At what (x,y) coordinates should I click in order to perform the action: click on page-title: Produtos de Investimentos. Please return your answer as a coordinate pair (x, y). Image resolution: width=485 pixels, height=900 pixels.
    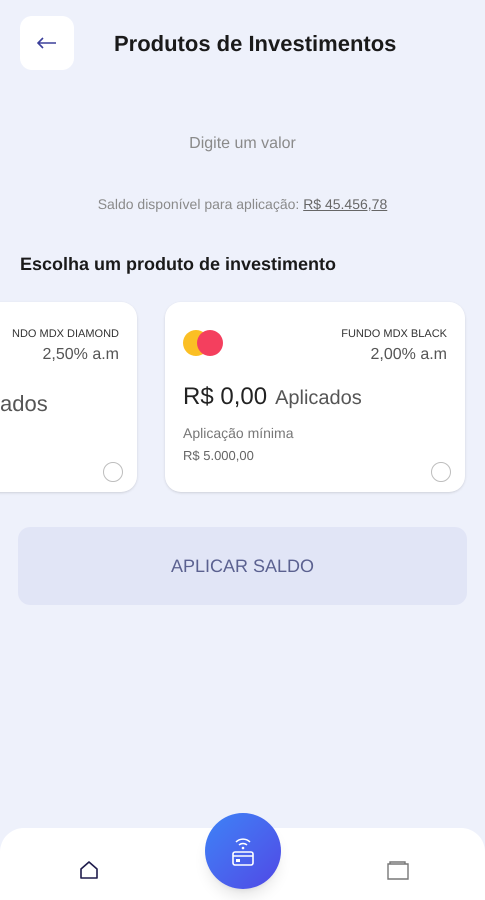
    Looking at the image, I should click on (255, 44).